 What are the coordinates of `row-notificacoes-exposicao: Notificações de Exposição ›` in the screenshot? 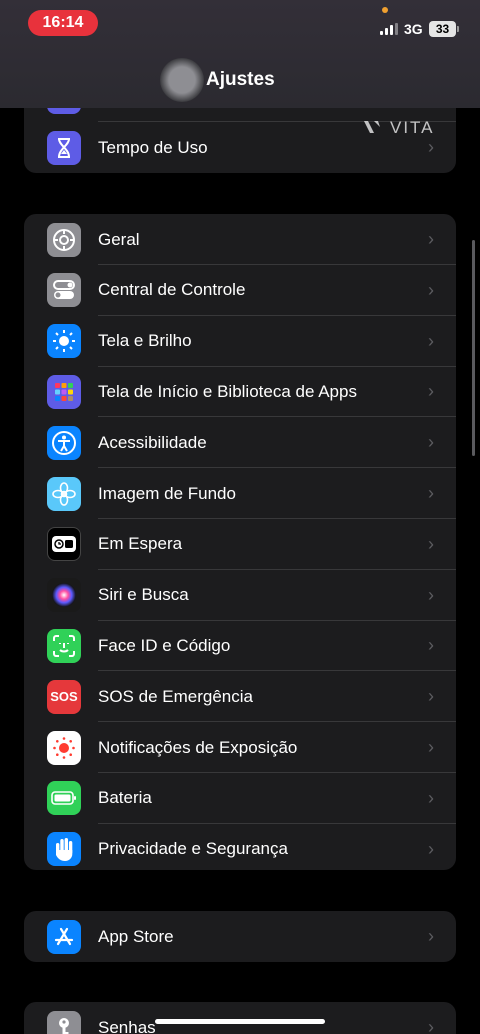 It's located at (240, 747).